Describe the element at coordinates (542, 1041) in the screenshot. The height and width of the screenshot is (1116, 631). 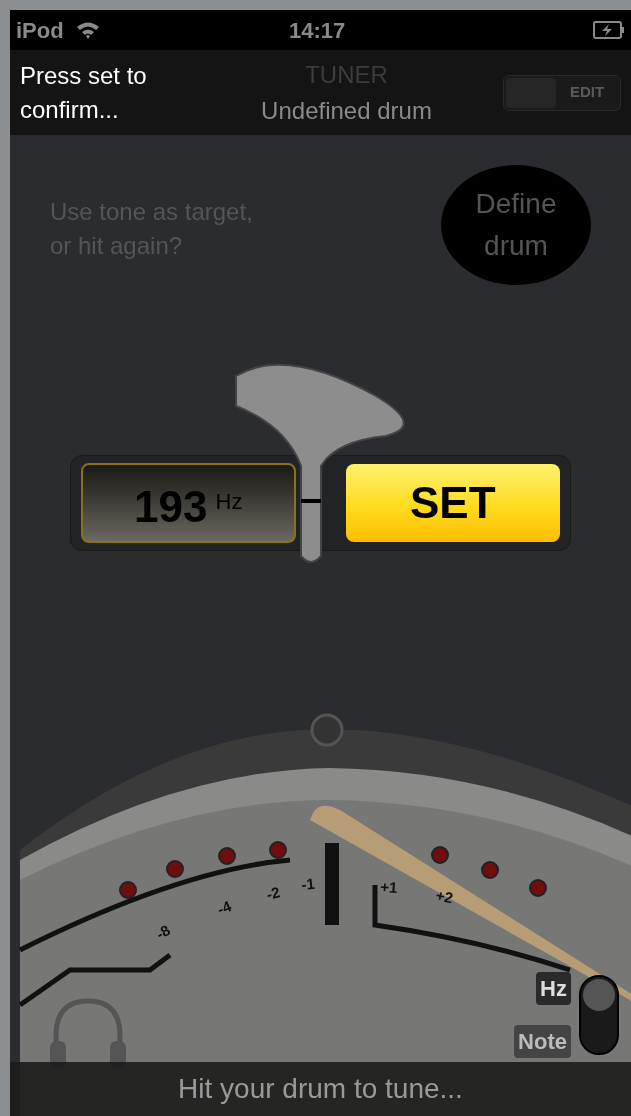
I see `unit-option: Note` at that location.